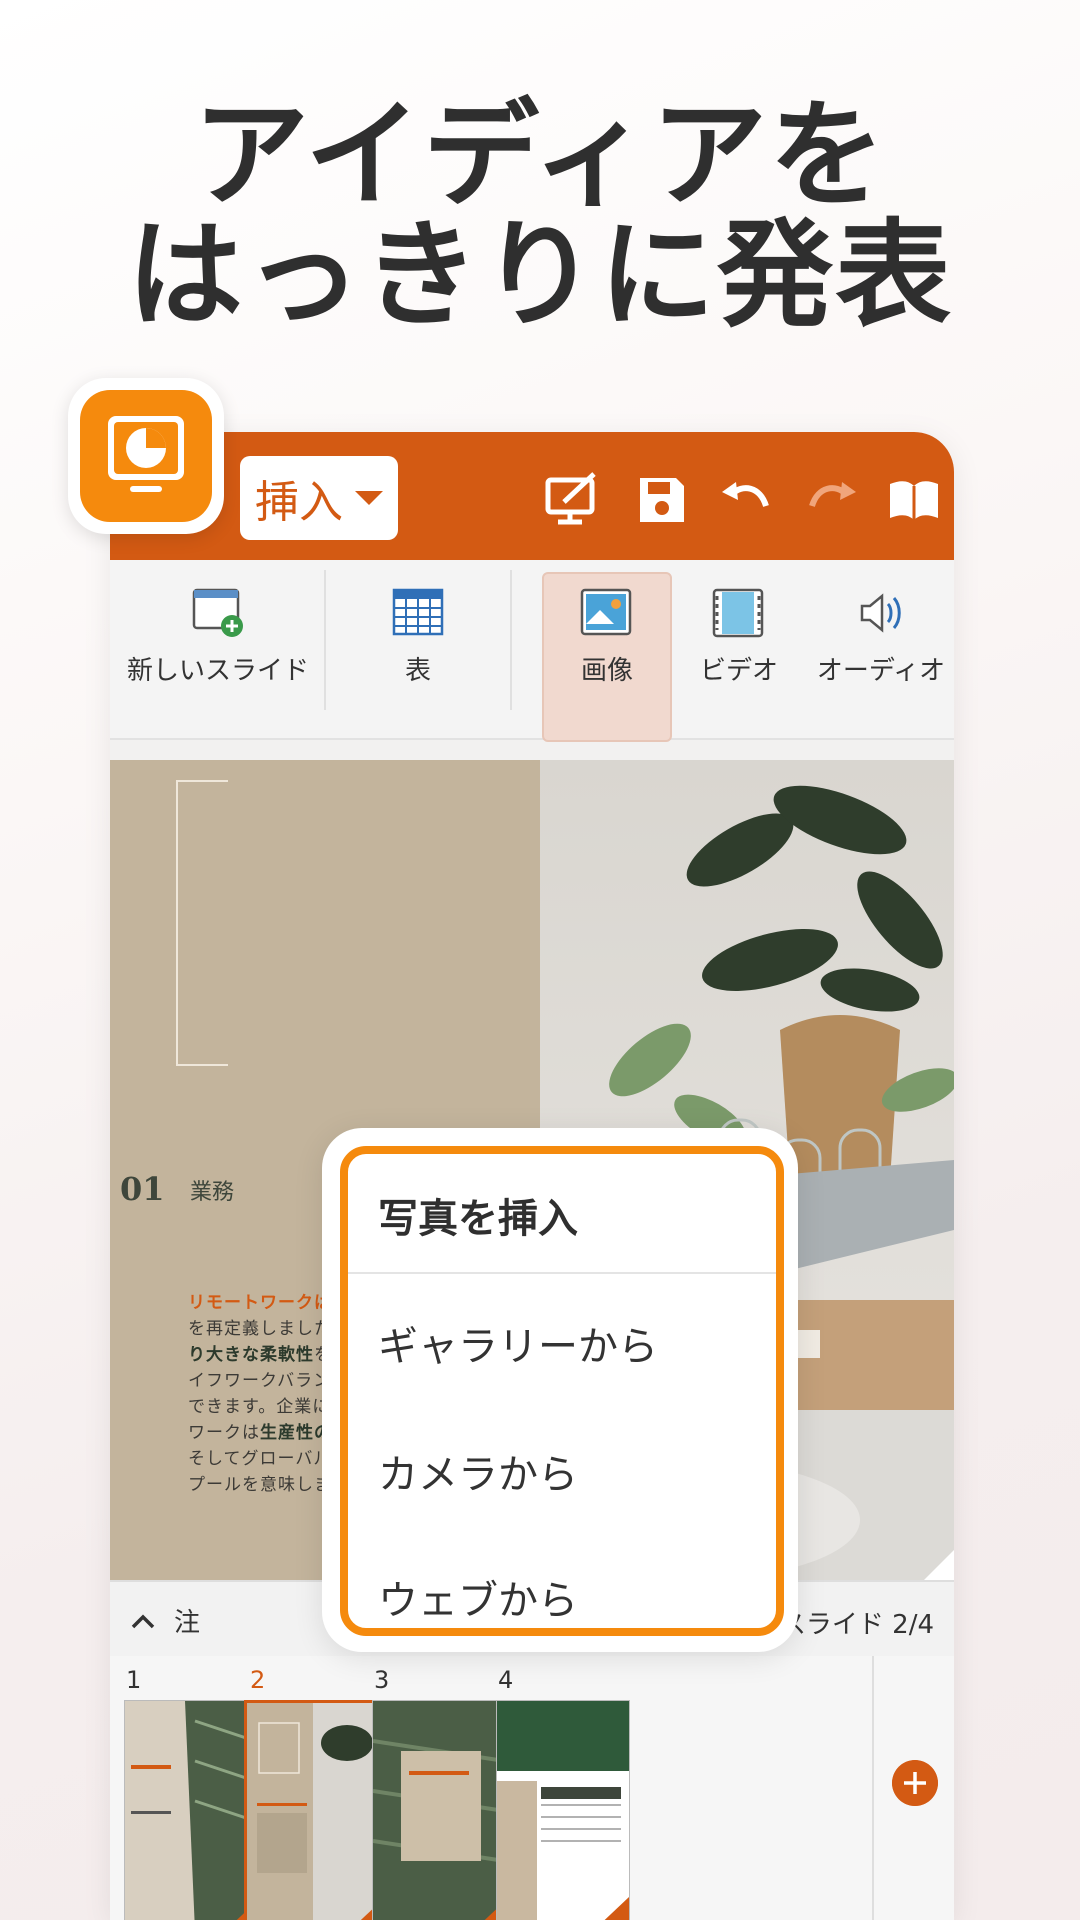 This screenshot has width=1080, height=1920. I want to click on app-icon, so click(146, 456).